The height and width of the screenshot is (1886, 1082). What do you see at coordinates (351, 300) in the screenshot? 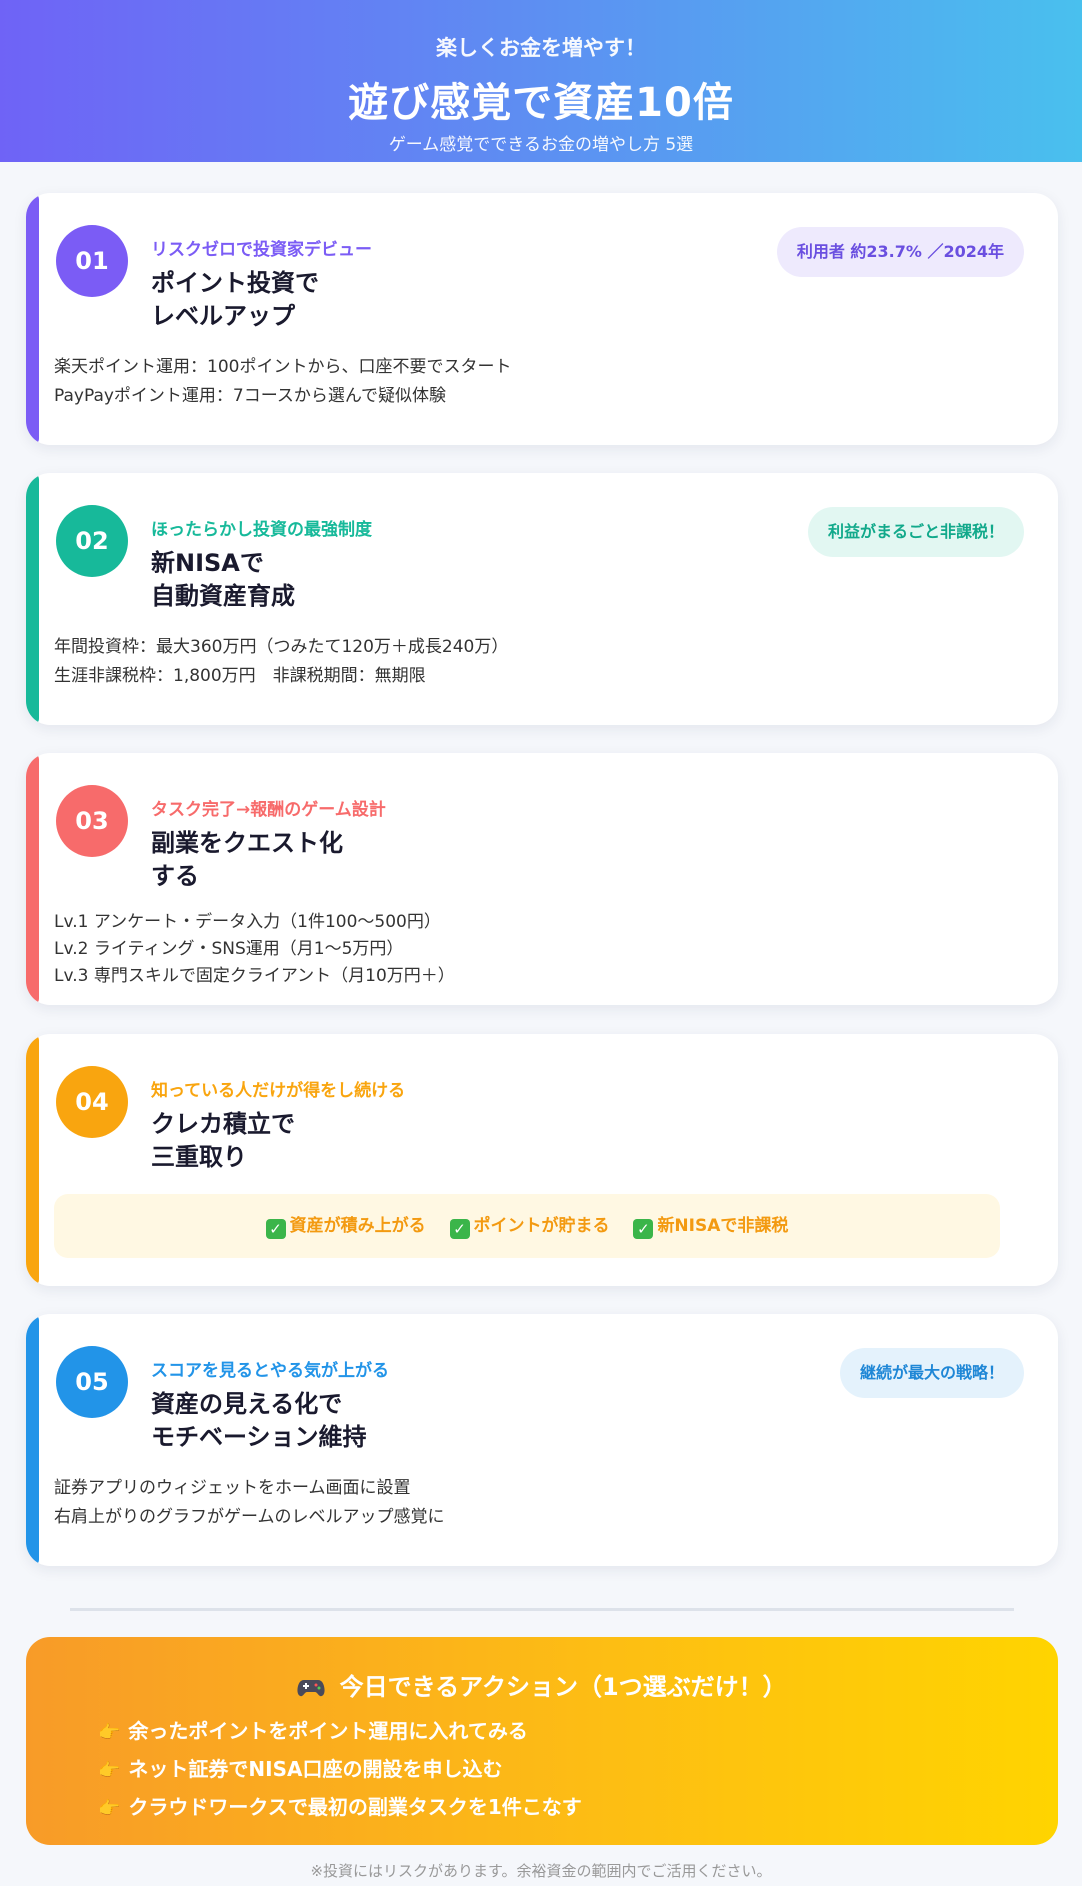
I see `card-title: ポイント投資で レベルアップ` at bounding box center [351, 300].